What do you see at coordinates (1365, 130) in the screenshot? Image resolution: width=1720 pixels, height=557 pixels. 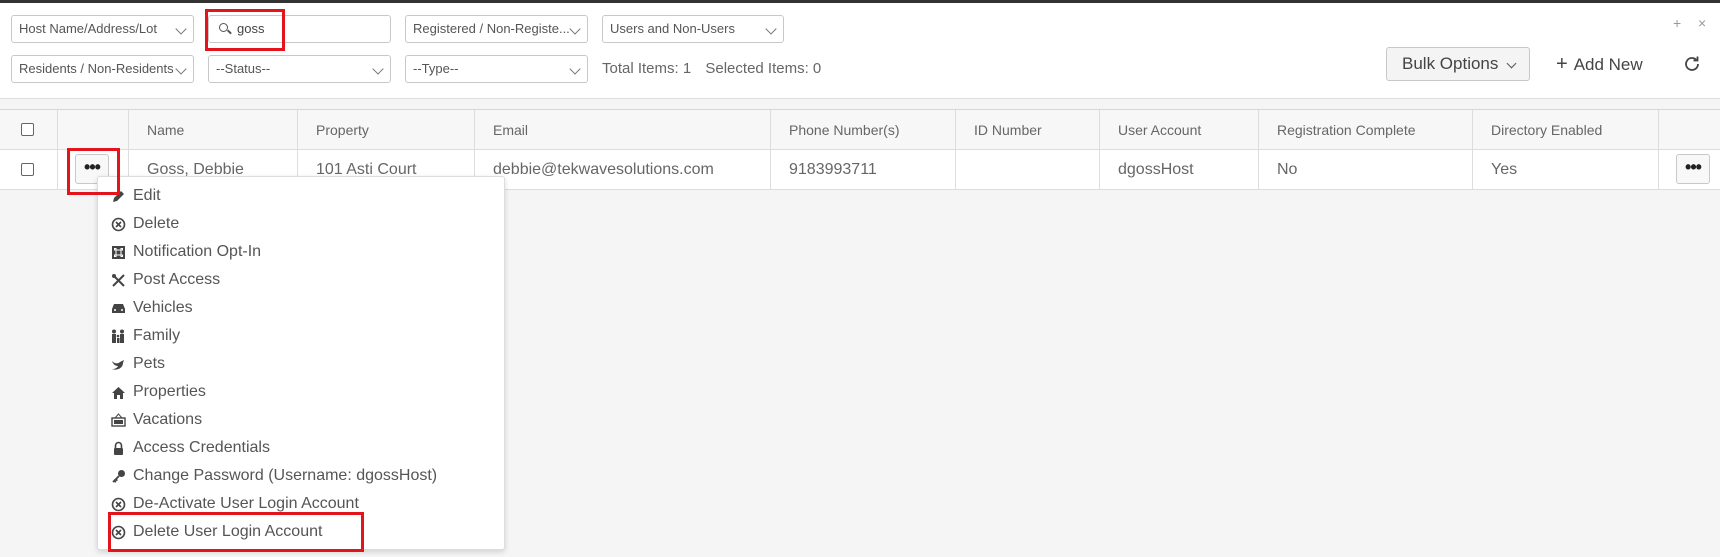 I see `header-registration-complete: Registration Complete` at bounding box center [1365, 130].